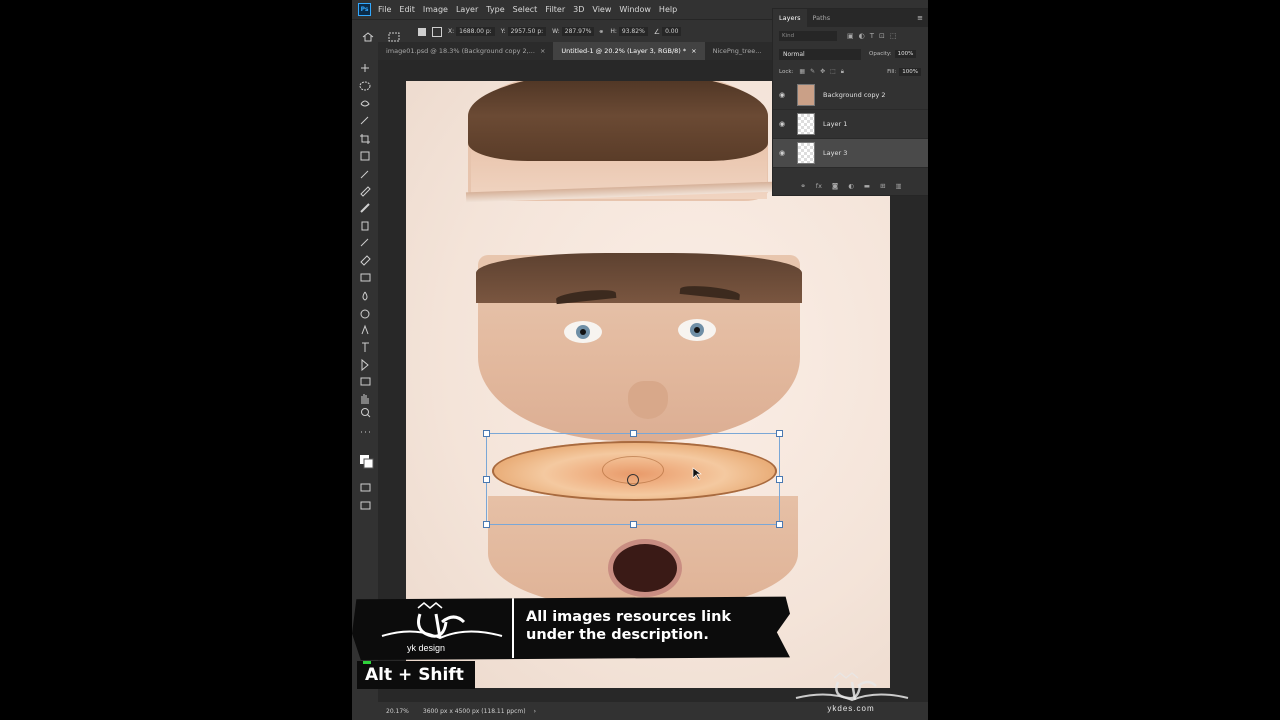  I want to click on shortcut-accent-bar, so click(367, 662).